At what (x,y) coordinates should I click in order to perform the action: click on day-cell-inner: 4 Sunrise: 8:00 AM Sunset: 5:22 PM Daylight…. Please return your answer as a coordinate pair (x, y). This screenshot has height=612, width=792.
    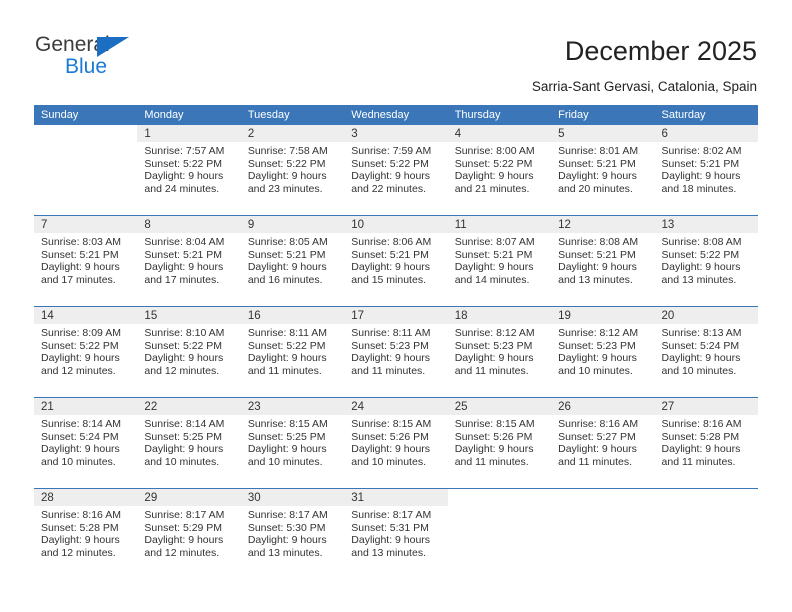
    Looking at the image, I should click on (499, 170).